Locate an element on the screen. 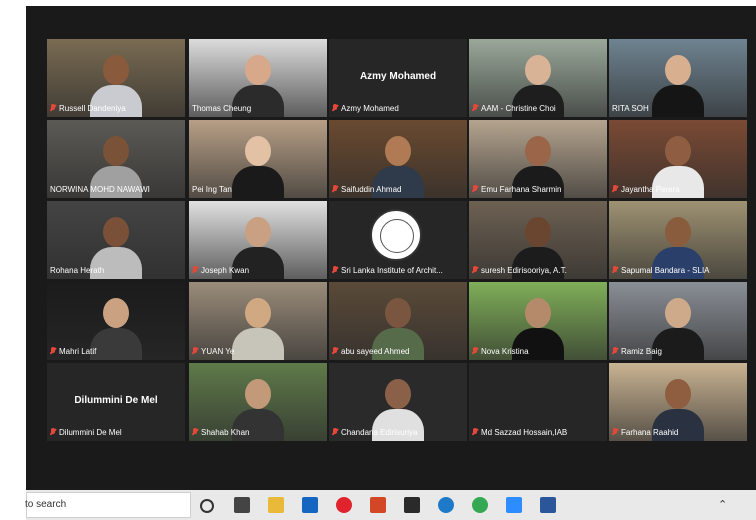 The height and width of the screenshot is (520, 756). participant-tile: RITA SOH is located at coordinates (678, 78).